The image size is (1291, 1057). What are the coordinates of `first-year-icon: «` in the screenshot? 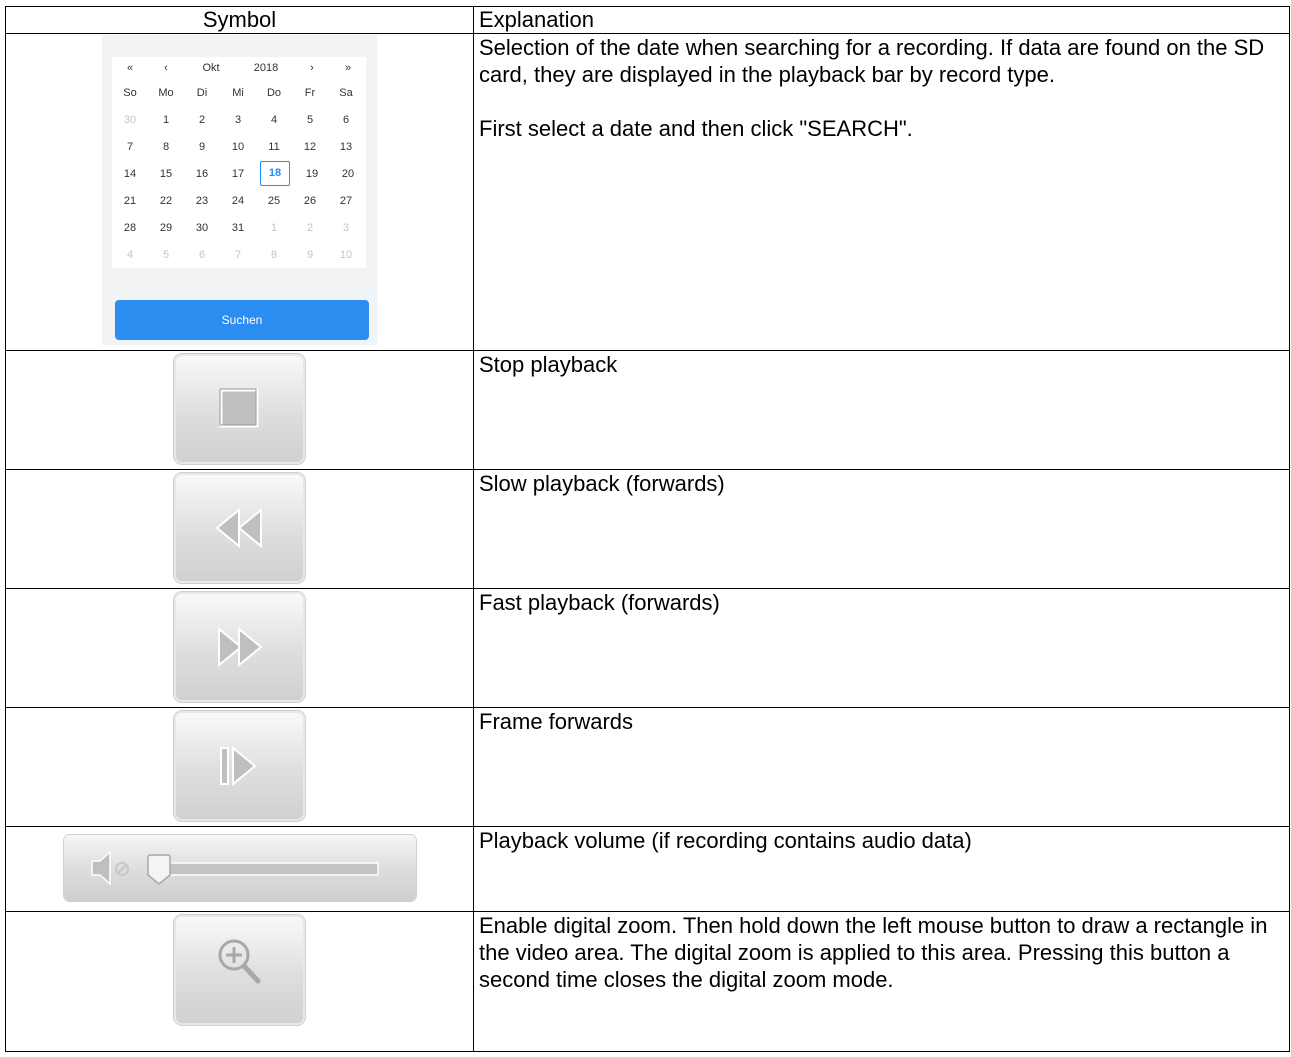 It's located at (130, 68).